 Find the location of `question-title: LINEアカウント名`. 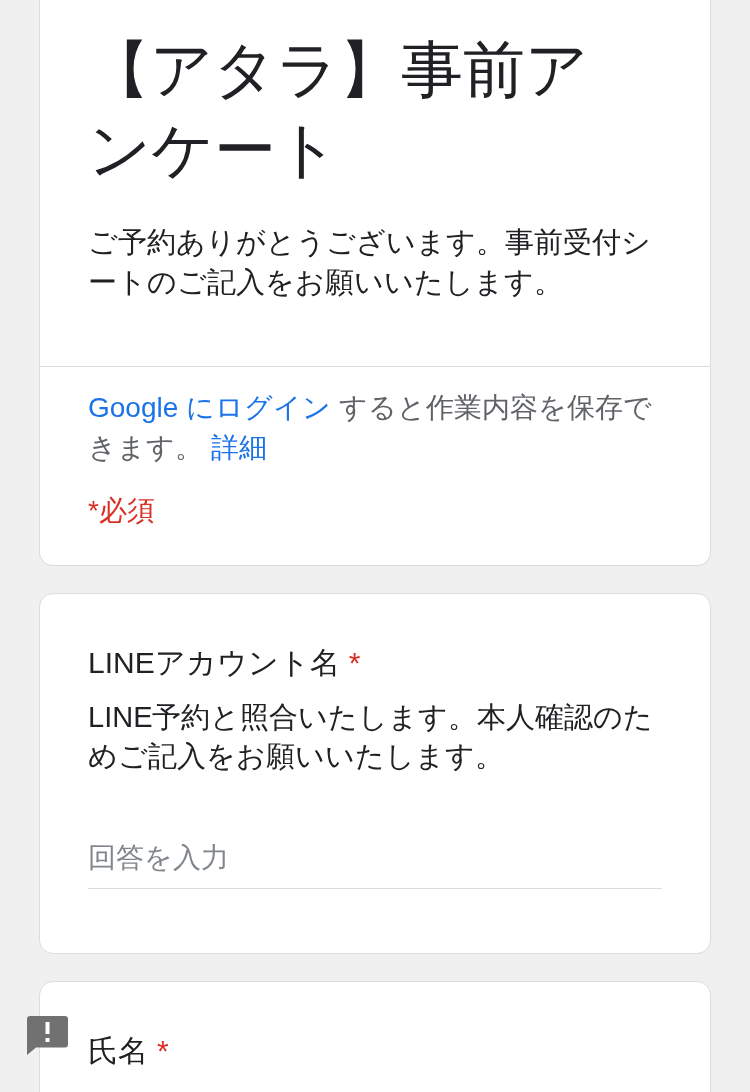

question-title: LINEアカウント名 is located at coordinates (214, 663).